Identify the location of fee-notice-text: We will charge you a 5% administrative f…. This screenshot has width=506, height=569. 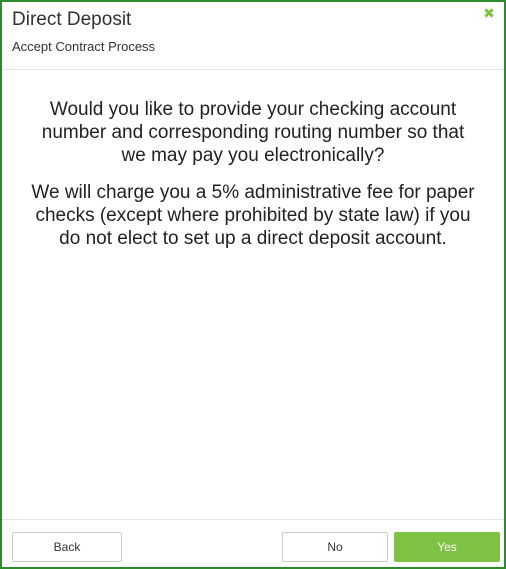
(253, 215).